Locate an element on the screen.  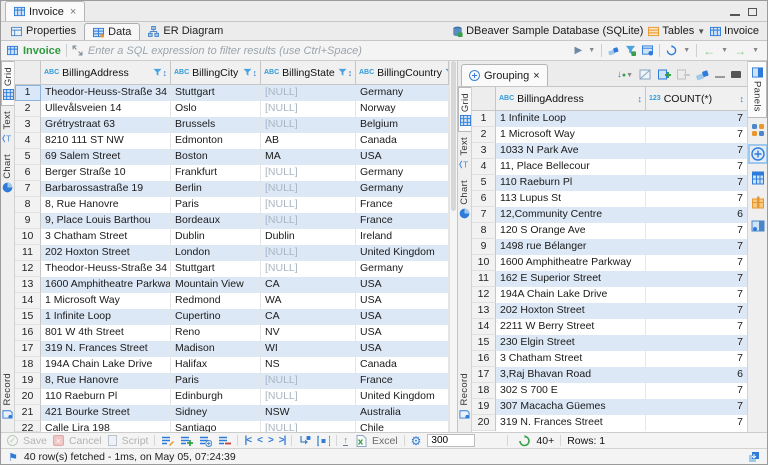
row-number: 12 is located at coordinates (484, 295).